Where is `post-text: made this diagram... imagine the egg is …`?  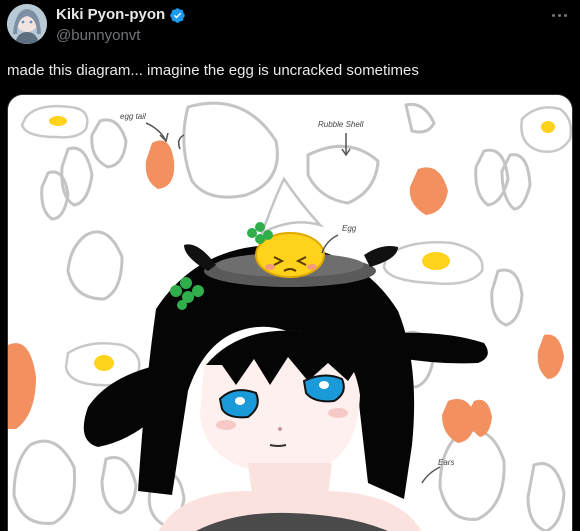 post-text: made this diagram... imagine the egg is … is located at coordinates (213, 70).